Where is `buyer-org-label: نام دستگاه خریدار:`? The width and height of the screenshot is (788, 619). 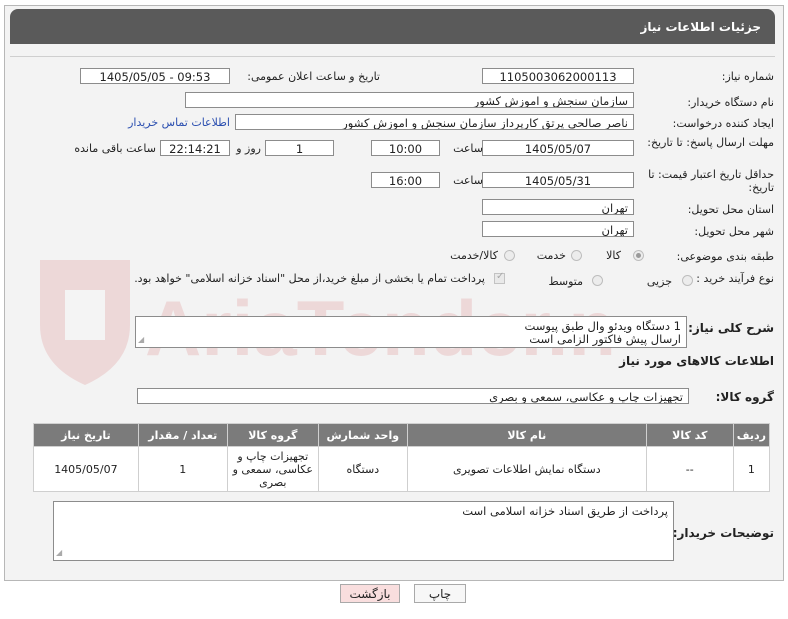 buyer-org-label: نام دستگاه خریدار: is located at coordinates (730, 102).